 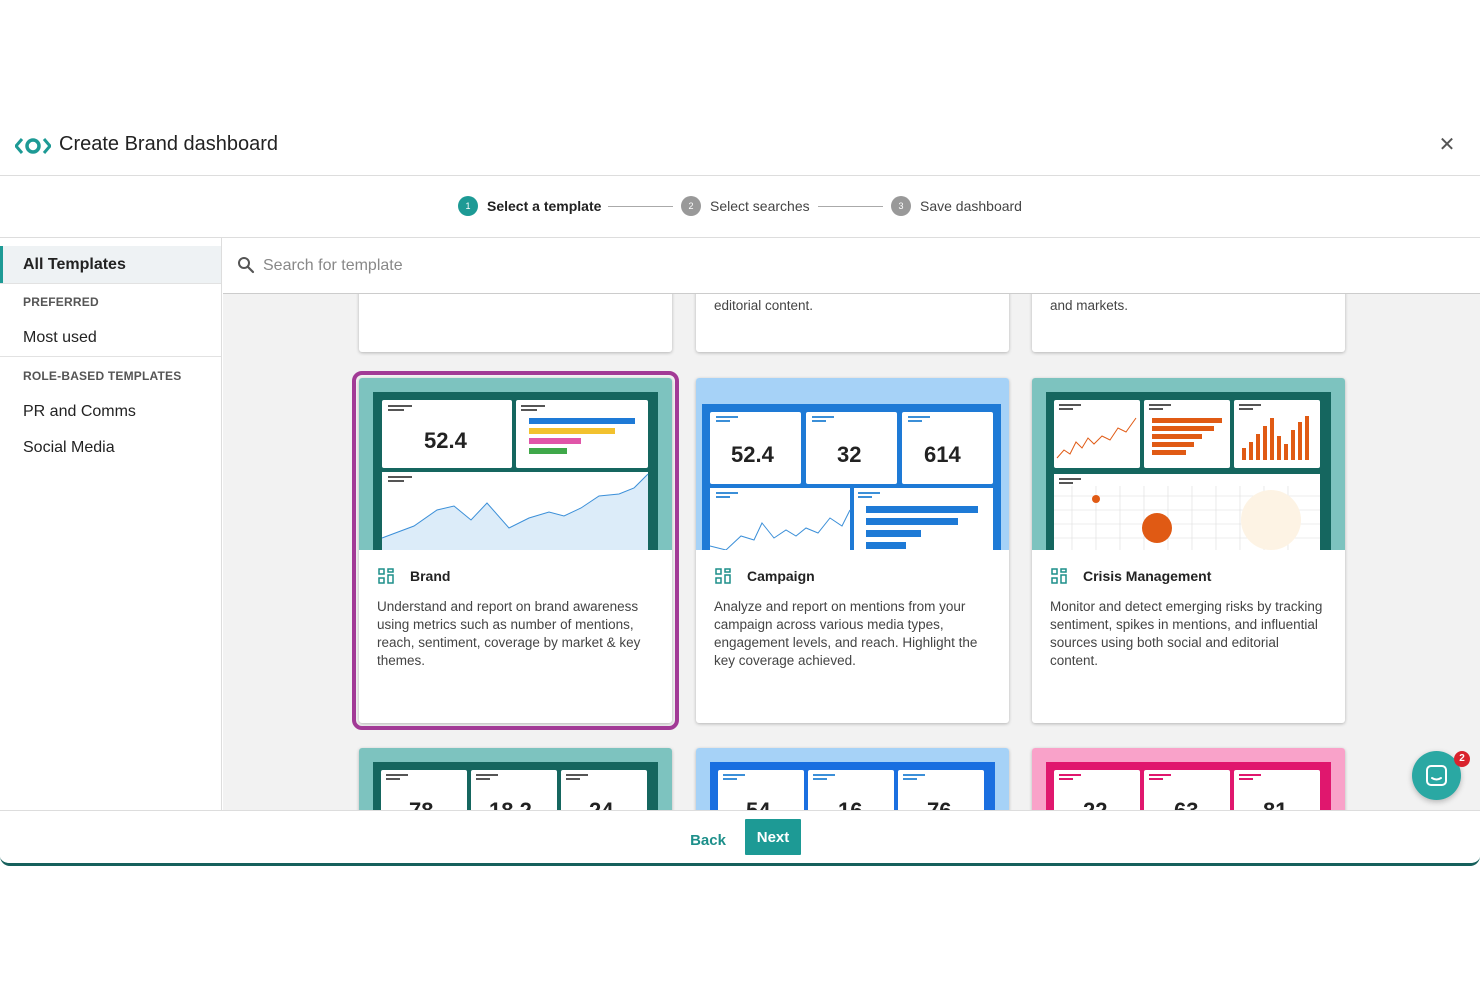 I want to click on template-preview: 54 16 76, so click(x=852, y=779).